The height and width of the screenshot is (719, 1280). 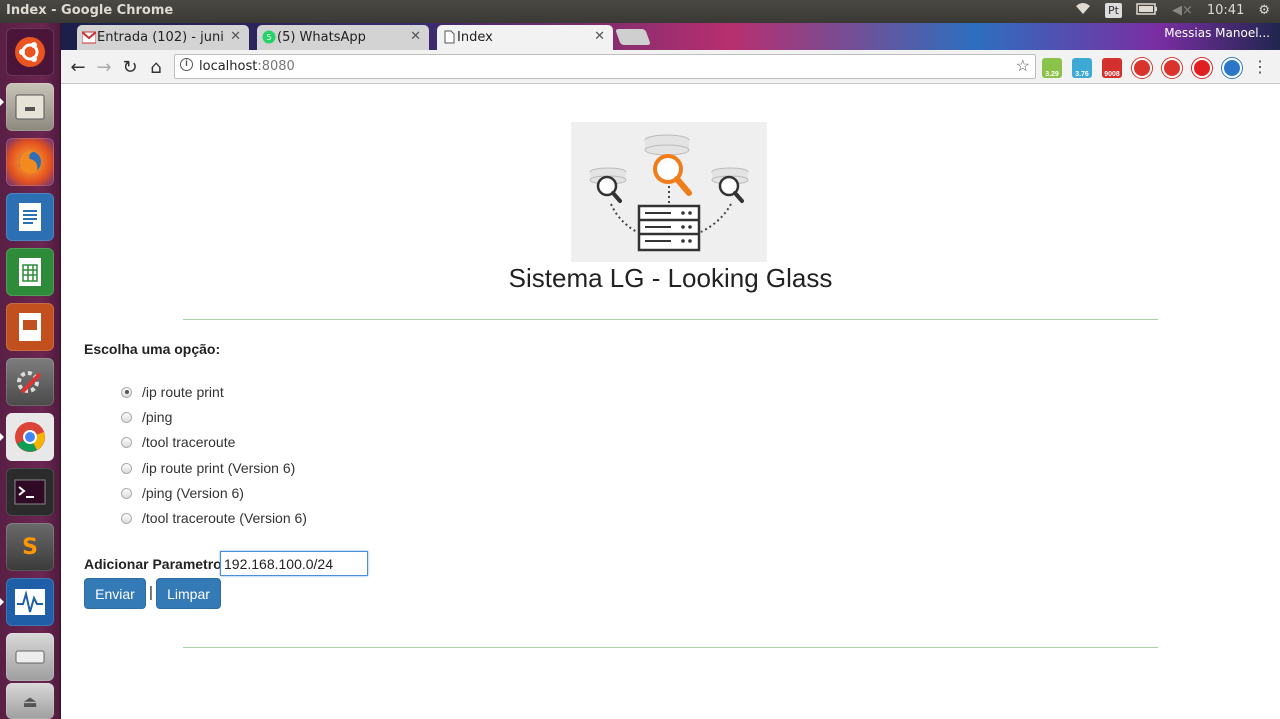 I want to click on window-title: Index - Google Chrome, so click(x=90, y=10).